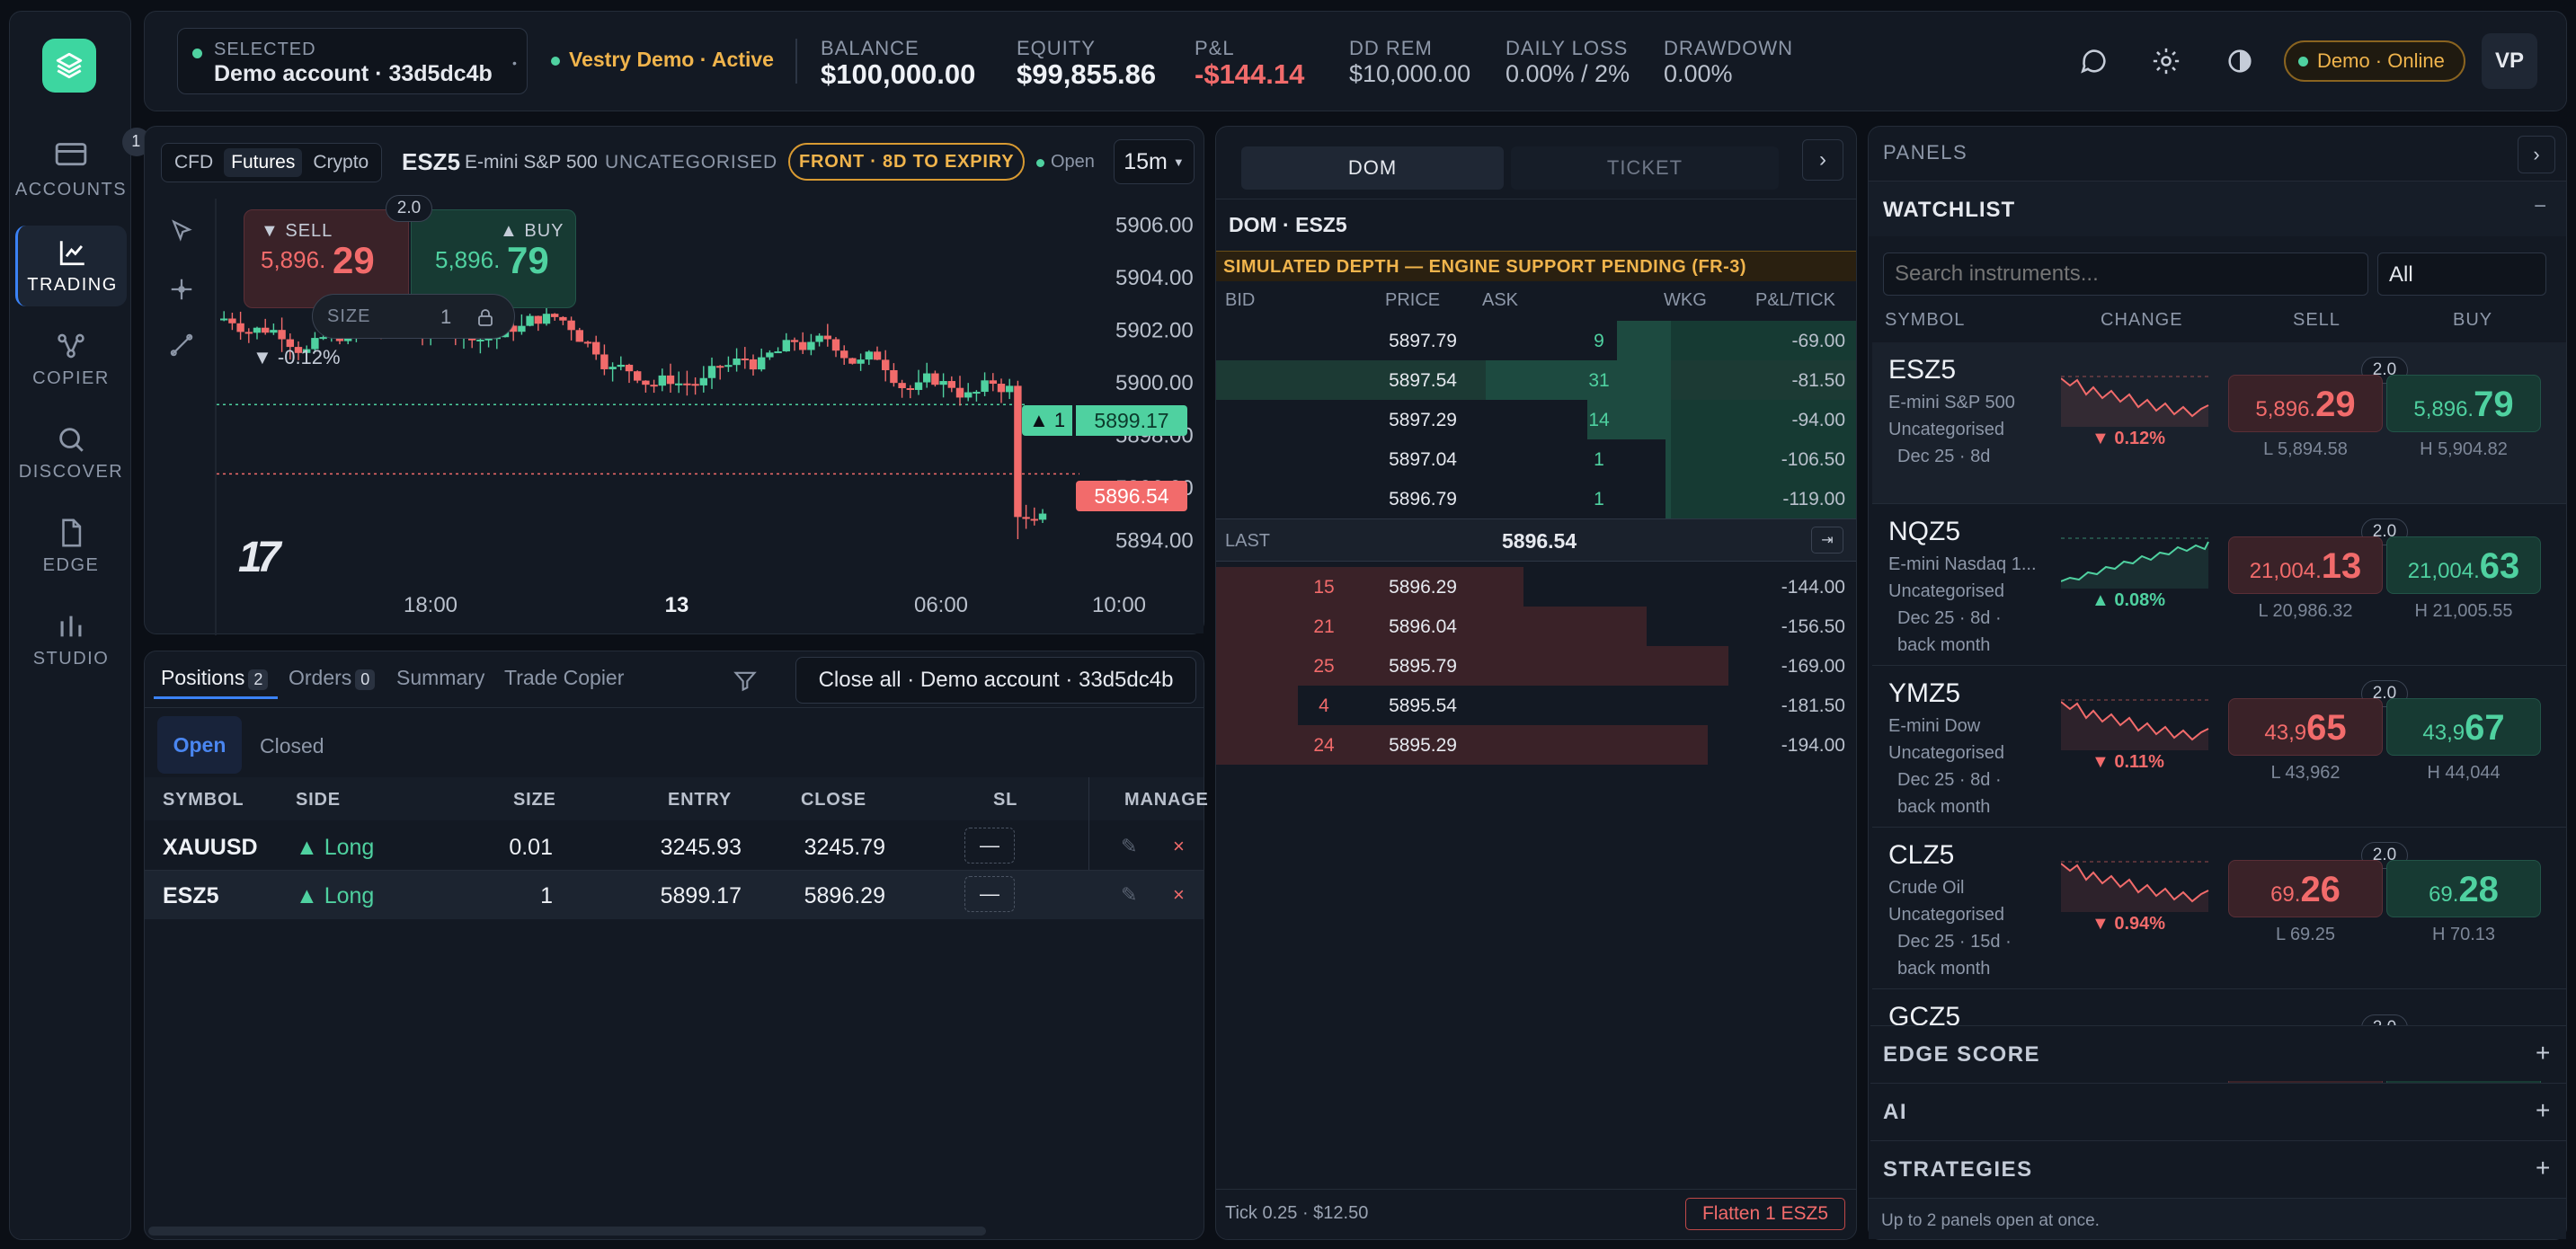 Image resolution: width=2576 pixels, height=1249 pixels. What do you see at coordinates (2305, 888) in the screenshot?
I see `wl-sell-button: 69. 26` at bounding box center [2305, 888].